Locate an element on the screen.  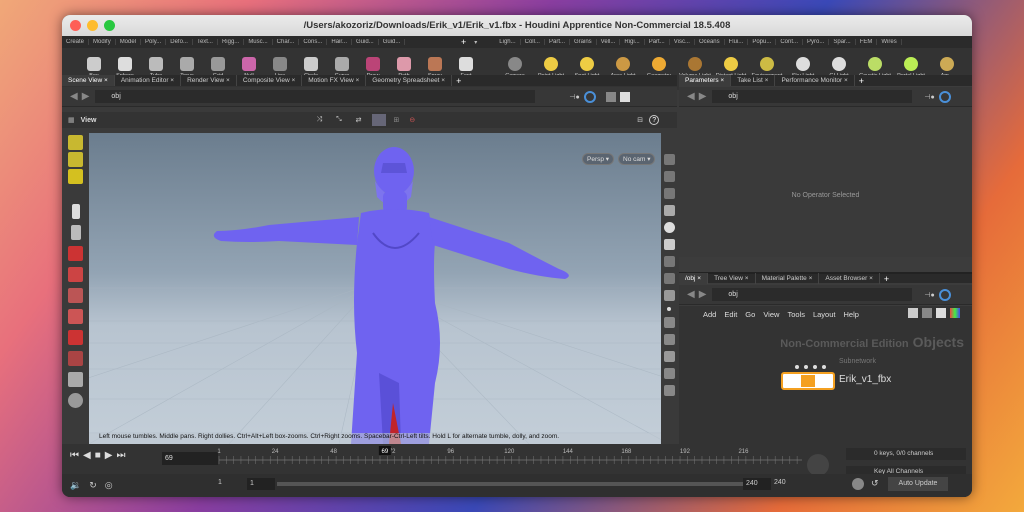
lock-tool-icon is located at coordinates (75, 232).